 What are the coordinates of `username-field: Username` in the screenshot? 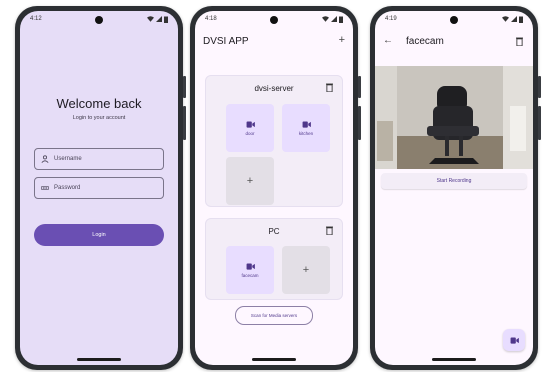 It's located at (99, 159).